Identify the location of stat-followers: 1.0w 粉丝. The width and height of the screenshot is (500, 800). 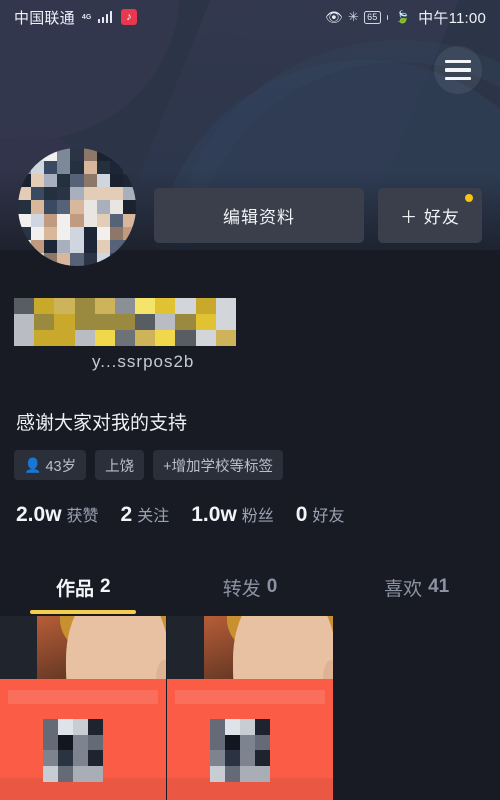
(232, 514).